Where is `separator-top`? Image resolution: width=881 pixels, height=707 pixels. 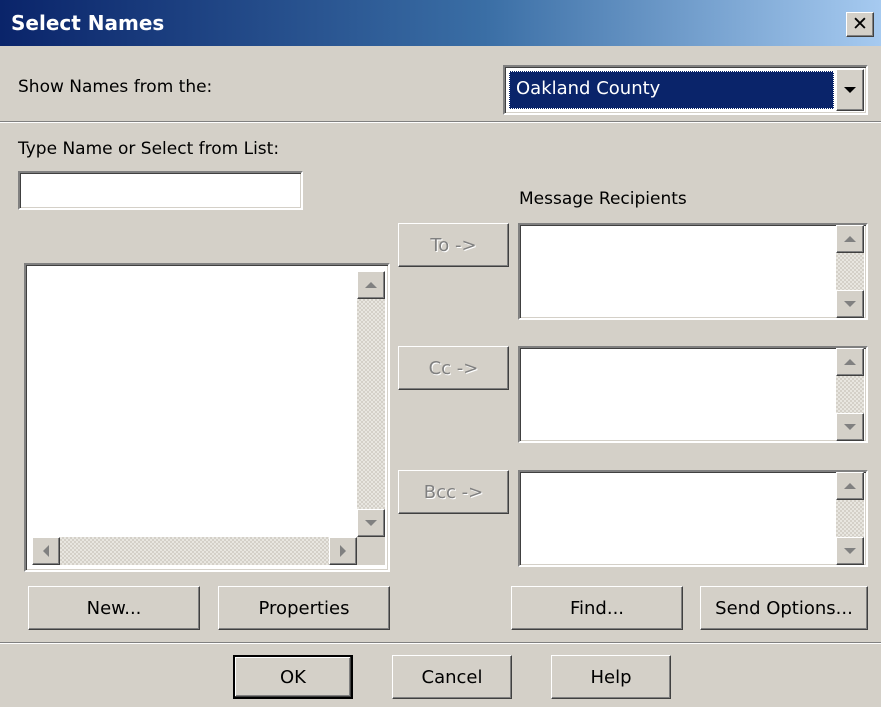
separator-top is located at coordinates (440, 122).